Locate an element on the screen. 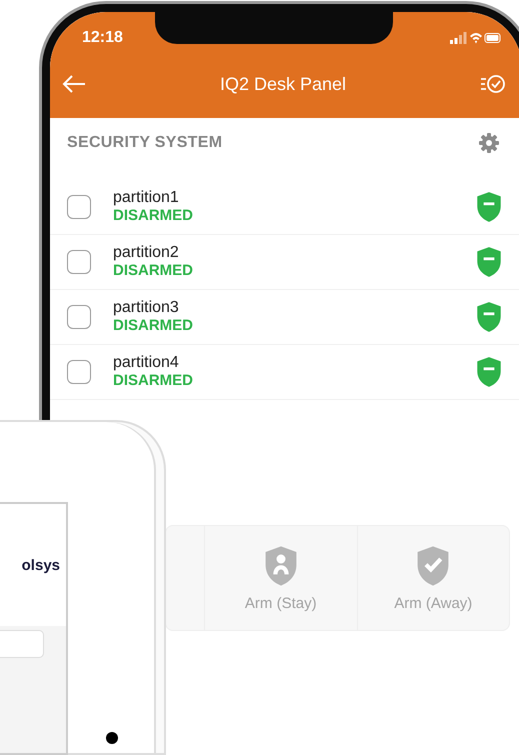 The height and width of the screenshot is (755, 519). section-title: SECURITY SYSTEM is located at coordinates (144, 143).